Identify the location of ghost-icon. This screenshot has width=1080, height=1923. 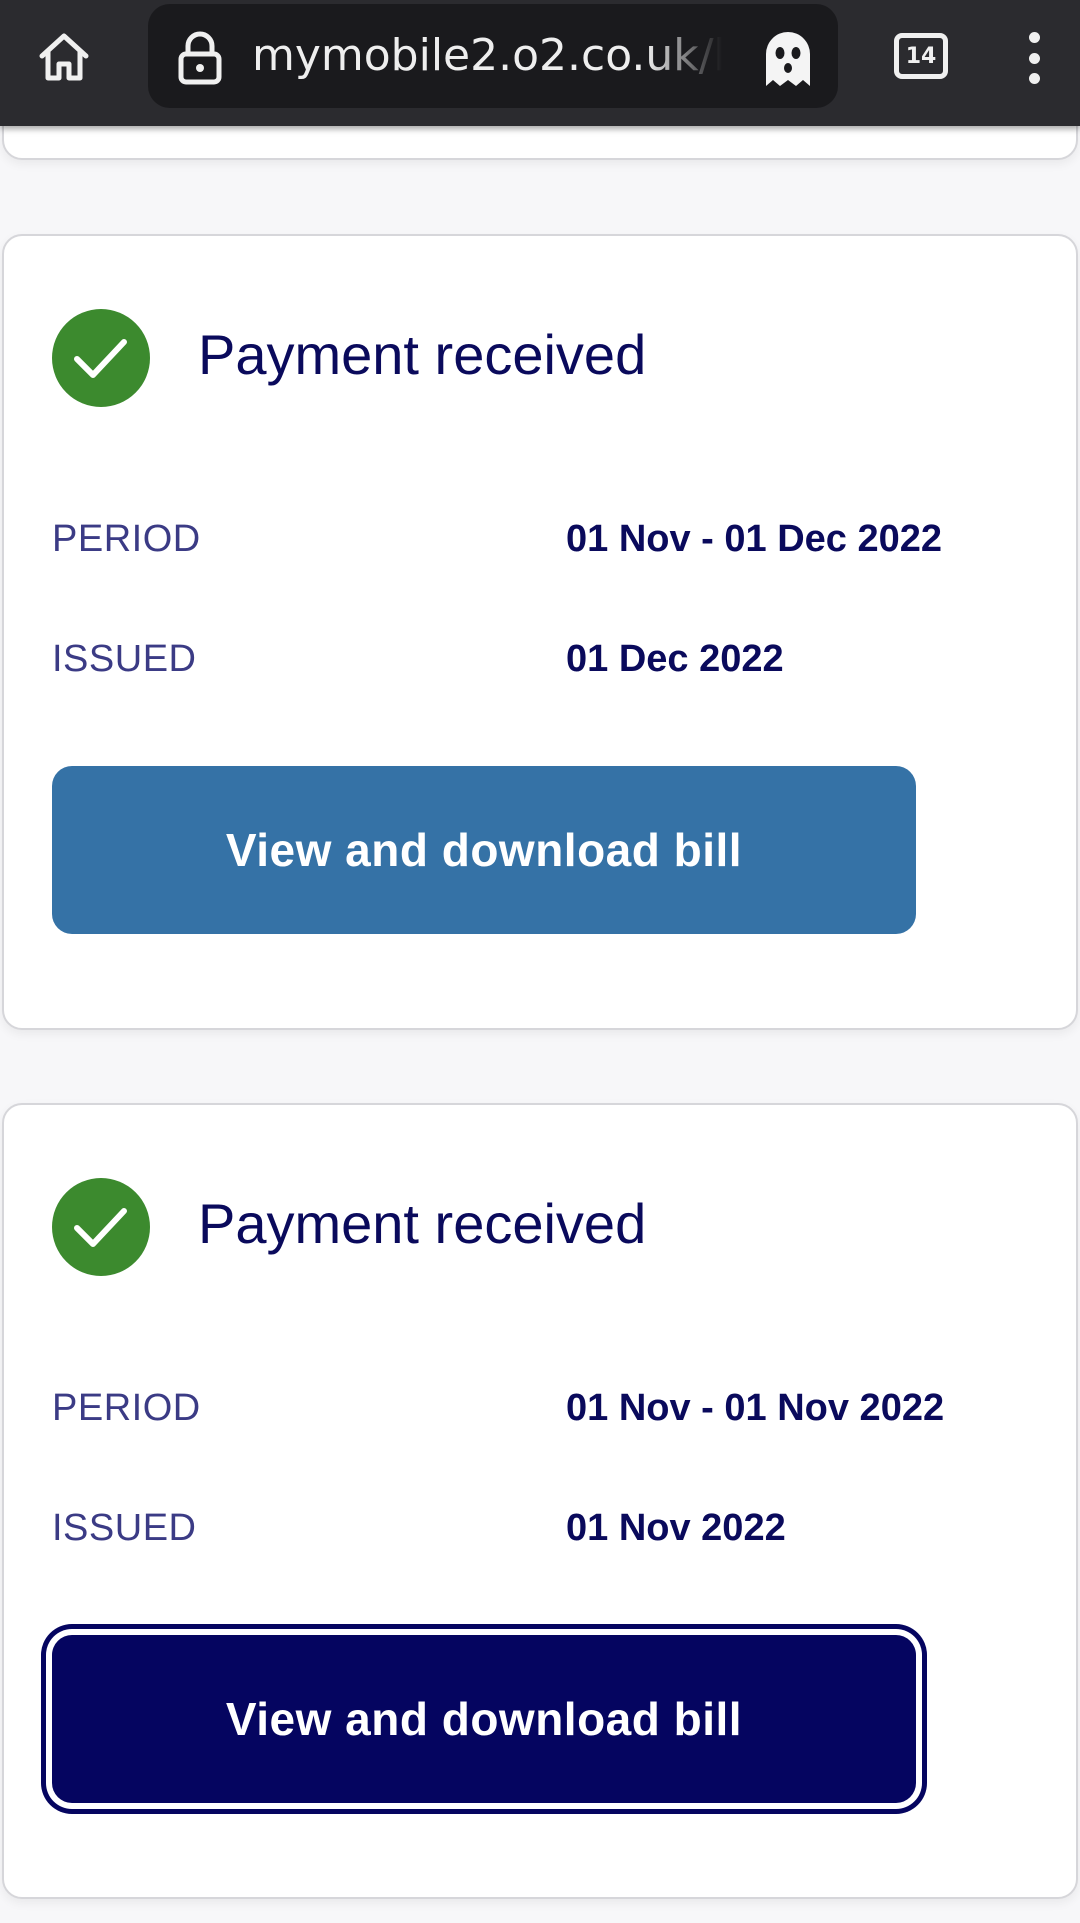
(788, 58).